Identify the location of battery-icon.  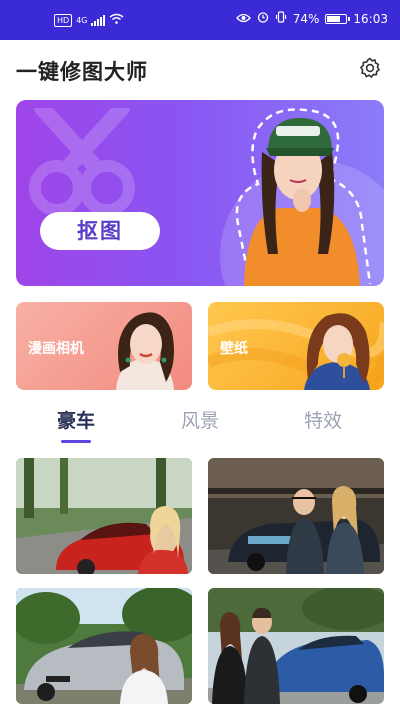
(338, 18).